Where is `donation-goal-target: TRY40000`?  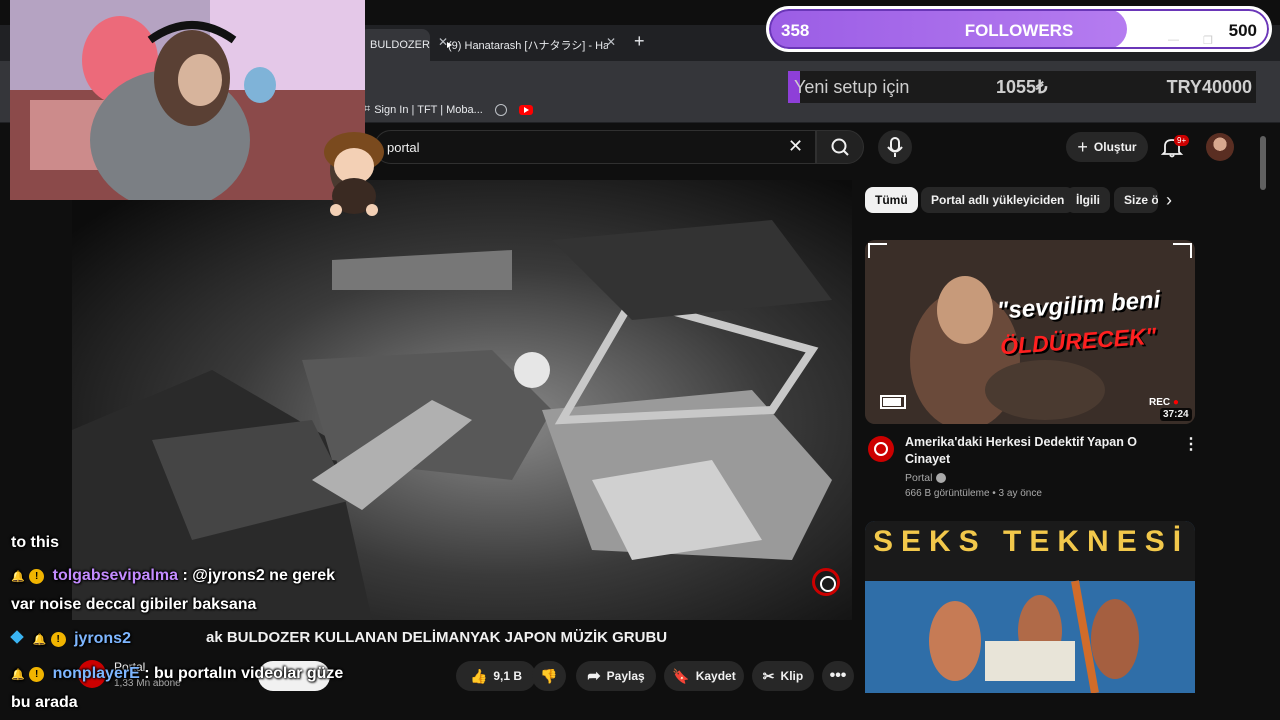 donation-goal-target: TRY40000 is located at coordinates (1209, 87).